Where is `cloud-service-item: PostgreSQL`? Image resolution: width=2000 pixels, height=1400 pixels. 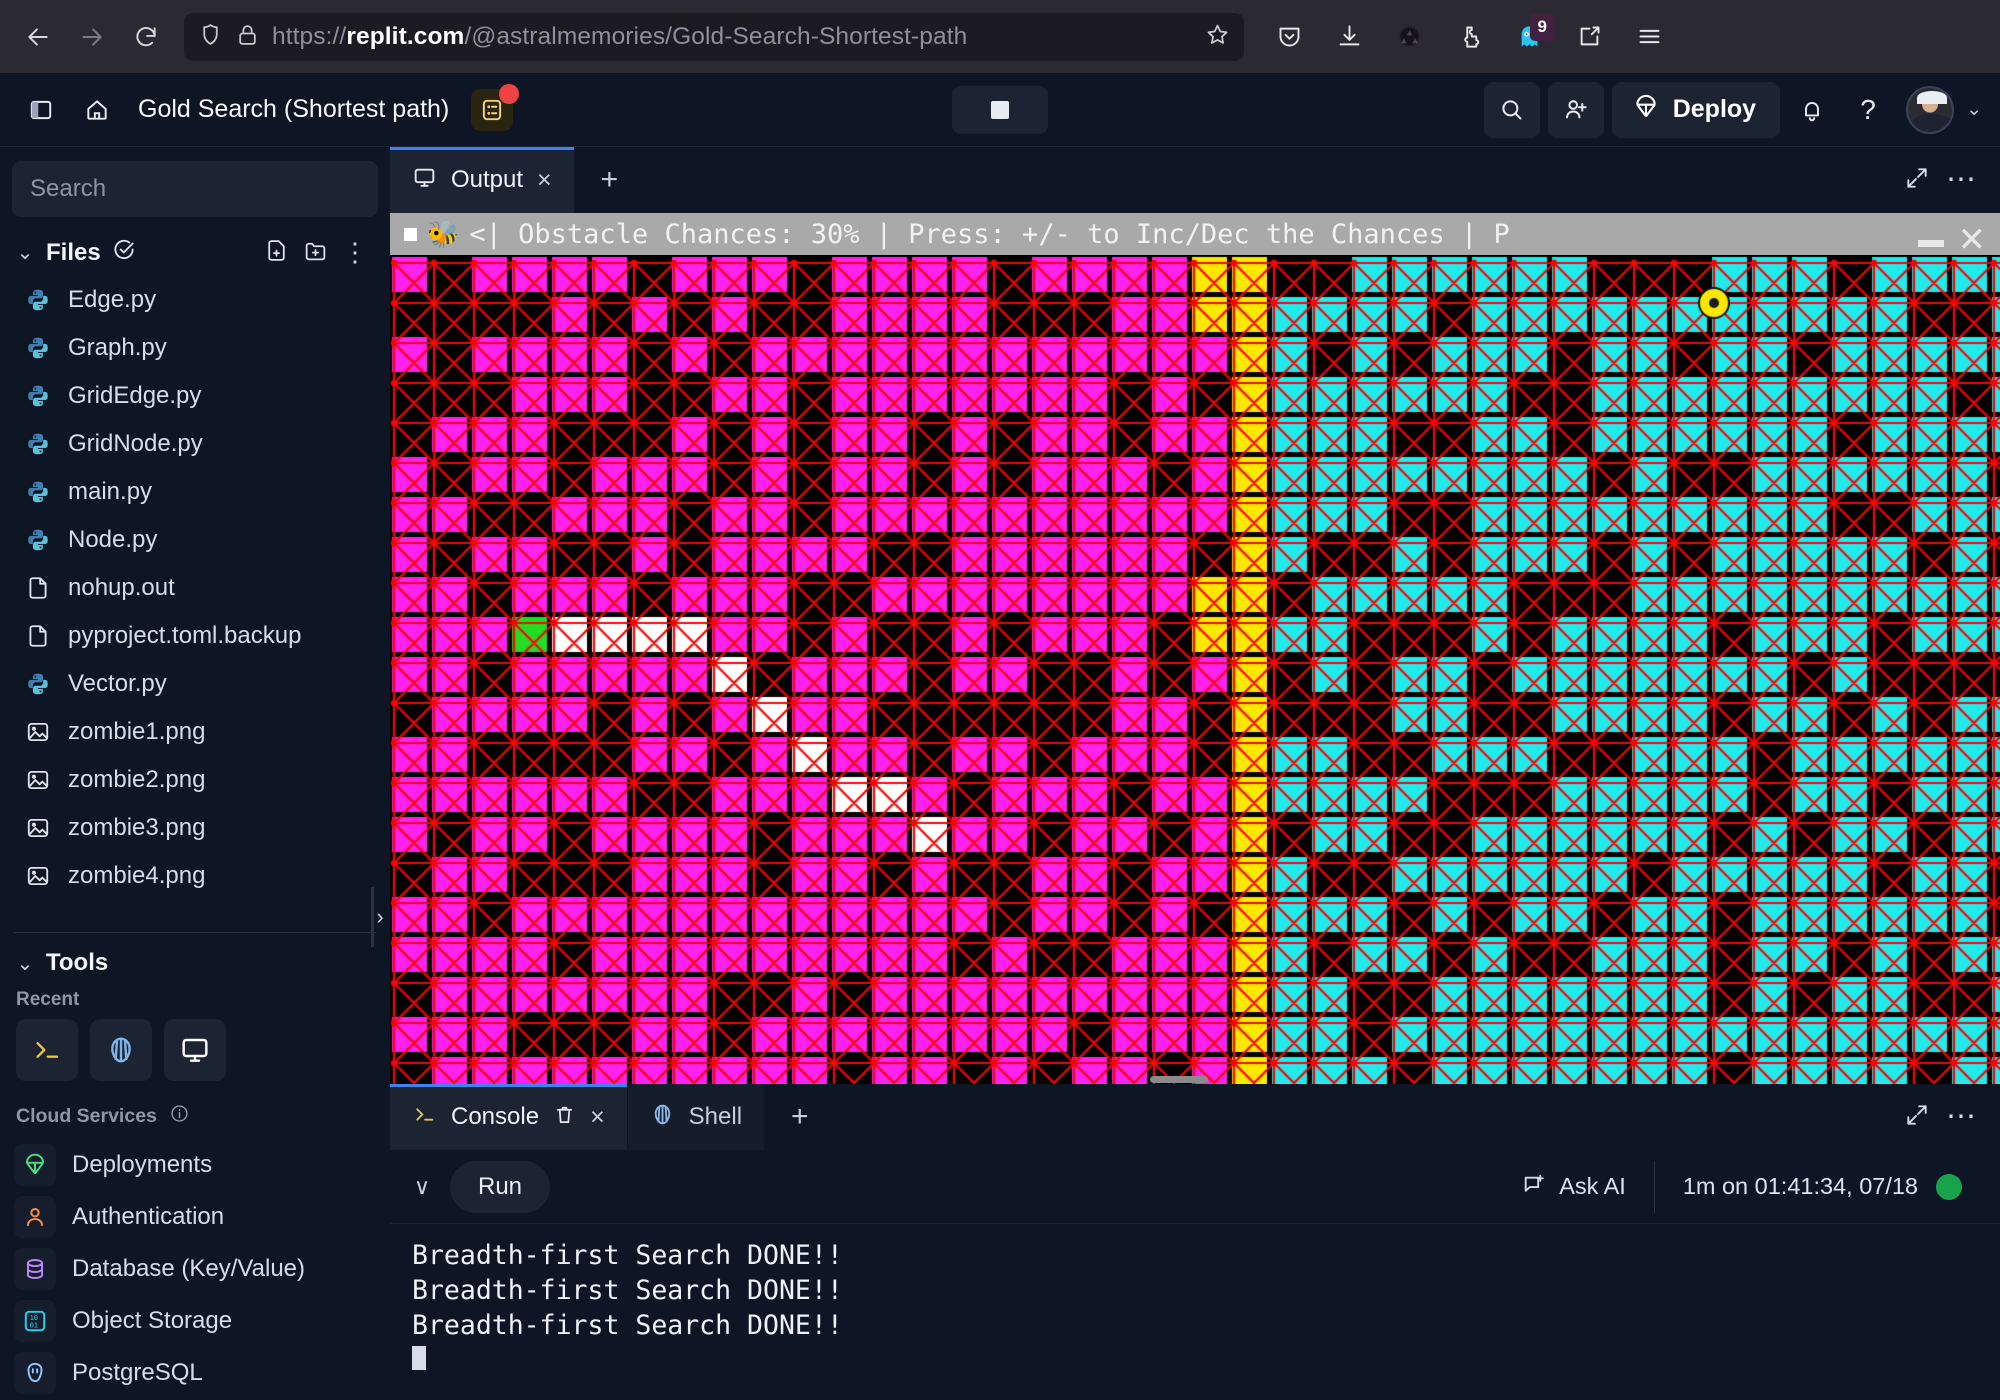
cloud-service-item: PostgreSQL is located at coordinates (195, 1373).